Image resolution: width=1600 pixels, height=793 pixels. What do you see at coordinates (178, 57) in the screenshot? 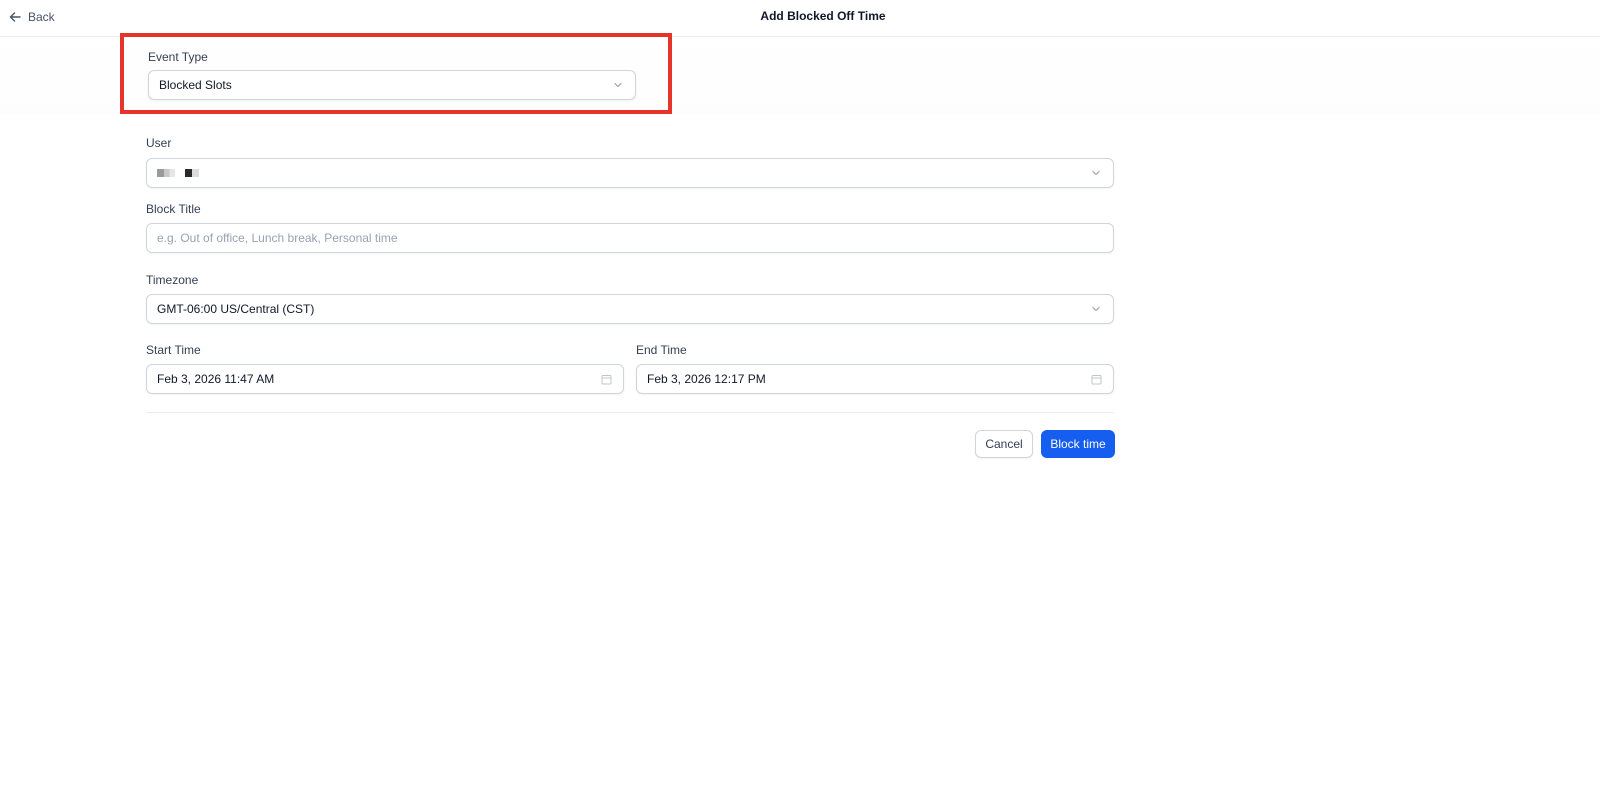
I see `event-type-label: Event Type` at bounding box center [178, 57].